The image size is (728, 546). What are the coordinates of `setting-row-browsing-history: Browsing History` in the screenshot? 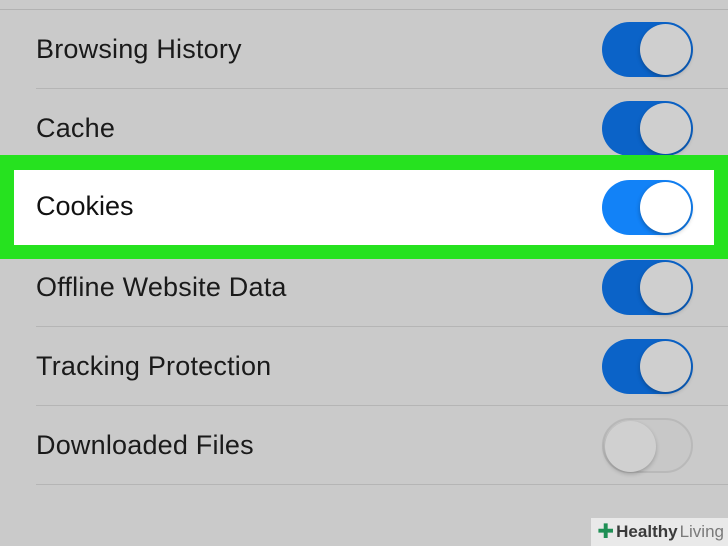 It's located at (364, 49).